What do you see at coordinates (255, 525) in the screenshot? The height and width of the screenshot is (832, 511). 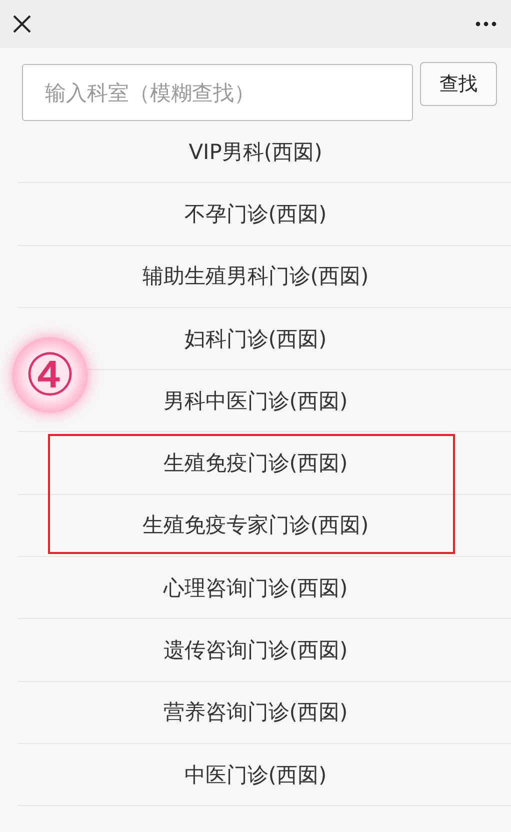 I see `department-item: 生殖免疫专家门诊(西囡)` at bounding box center [255, 525].